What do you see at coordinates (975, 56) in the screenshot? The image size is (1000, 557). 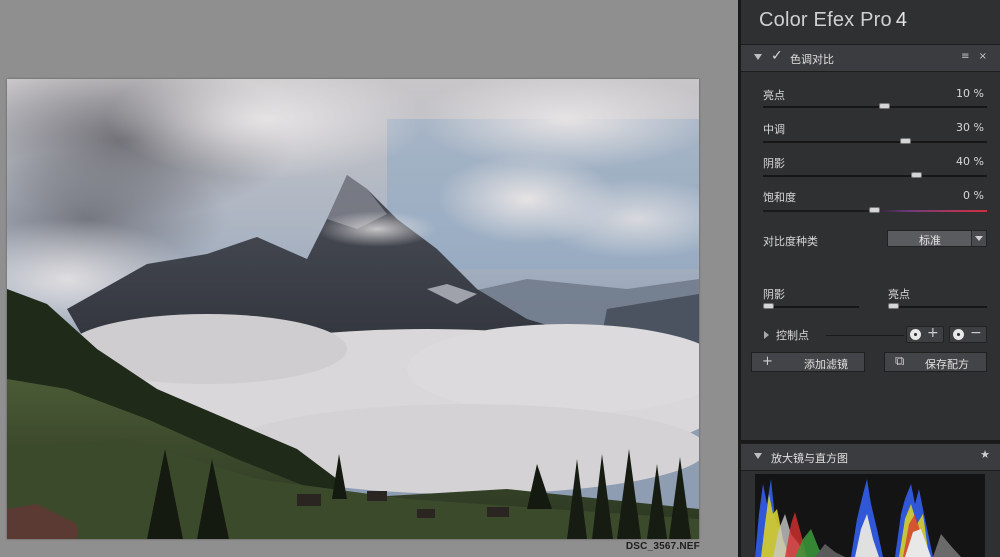 I see `filter-menu-close-icons: ≡ ×` at bounding box center [975, 56].